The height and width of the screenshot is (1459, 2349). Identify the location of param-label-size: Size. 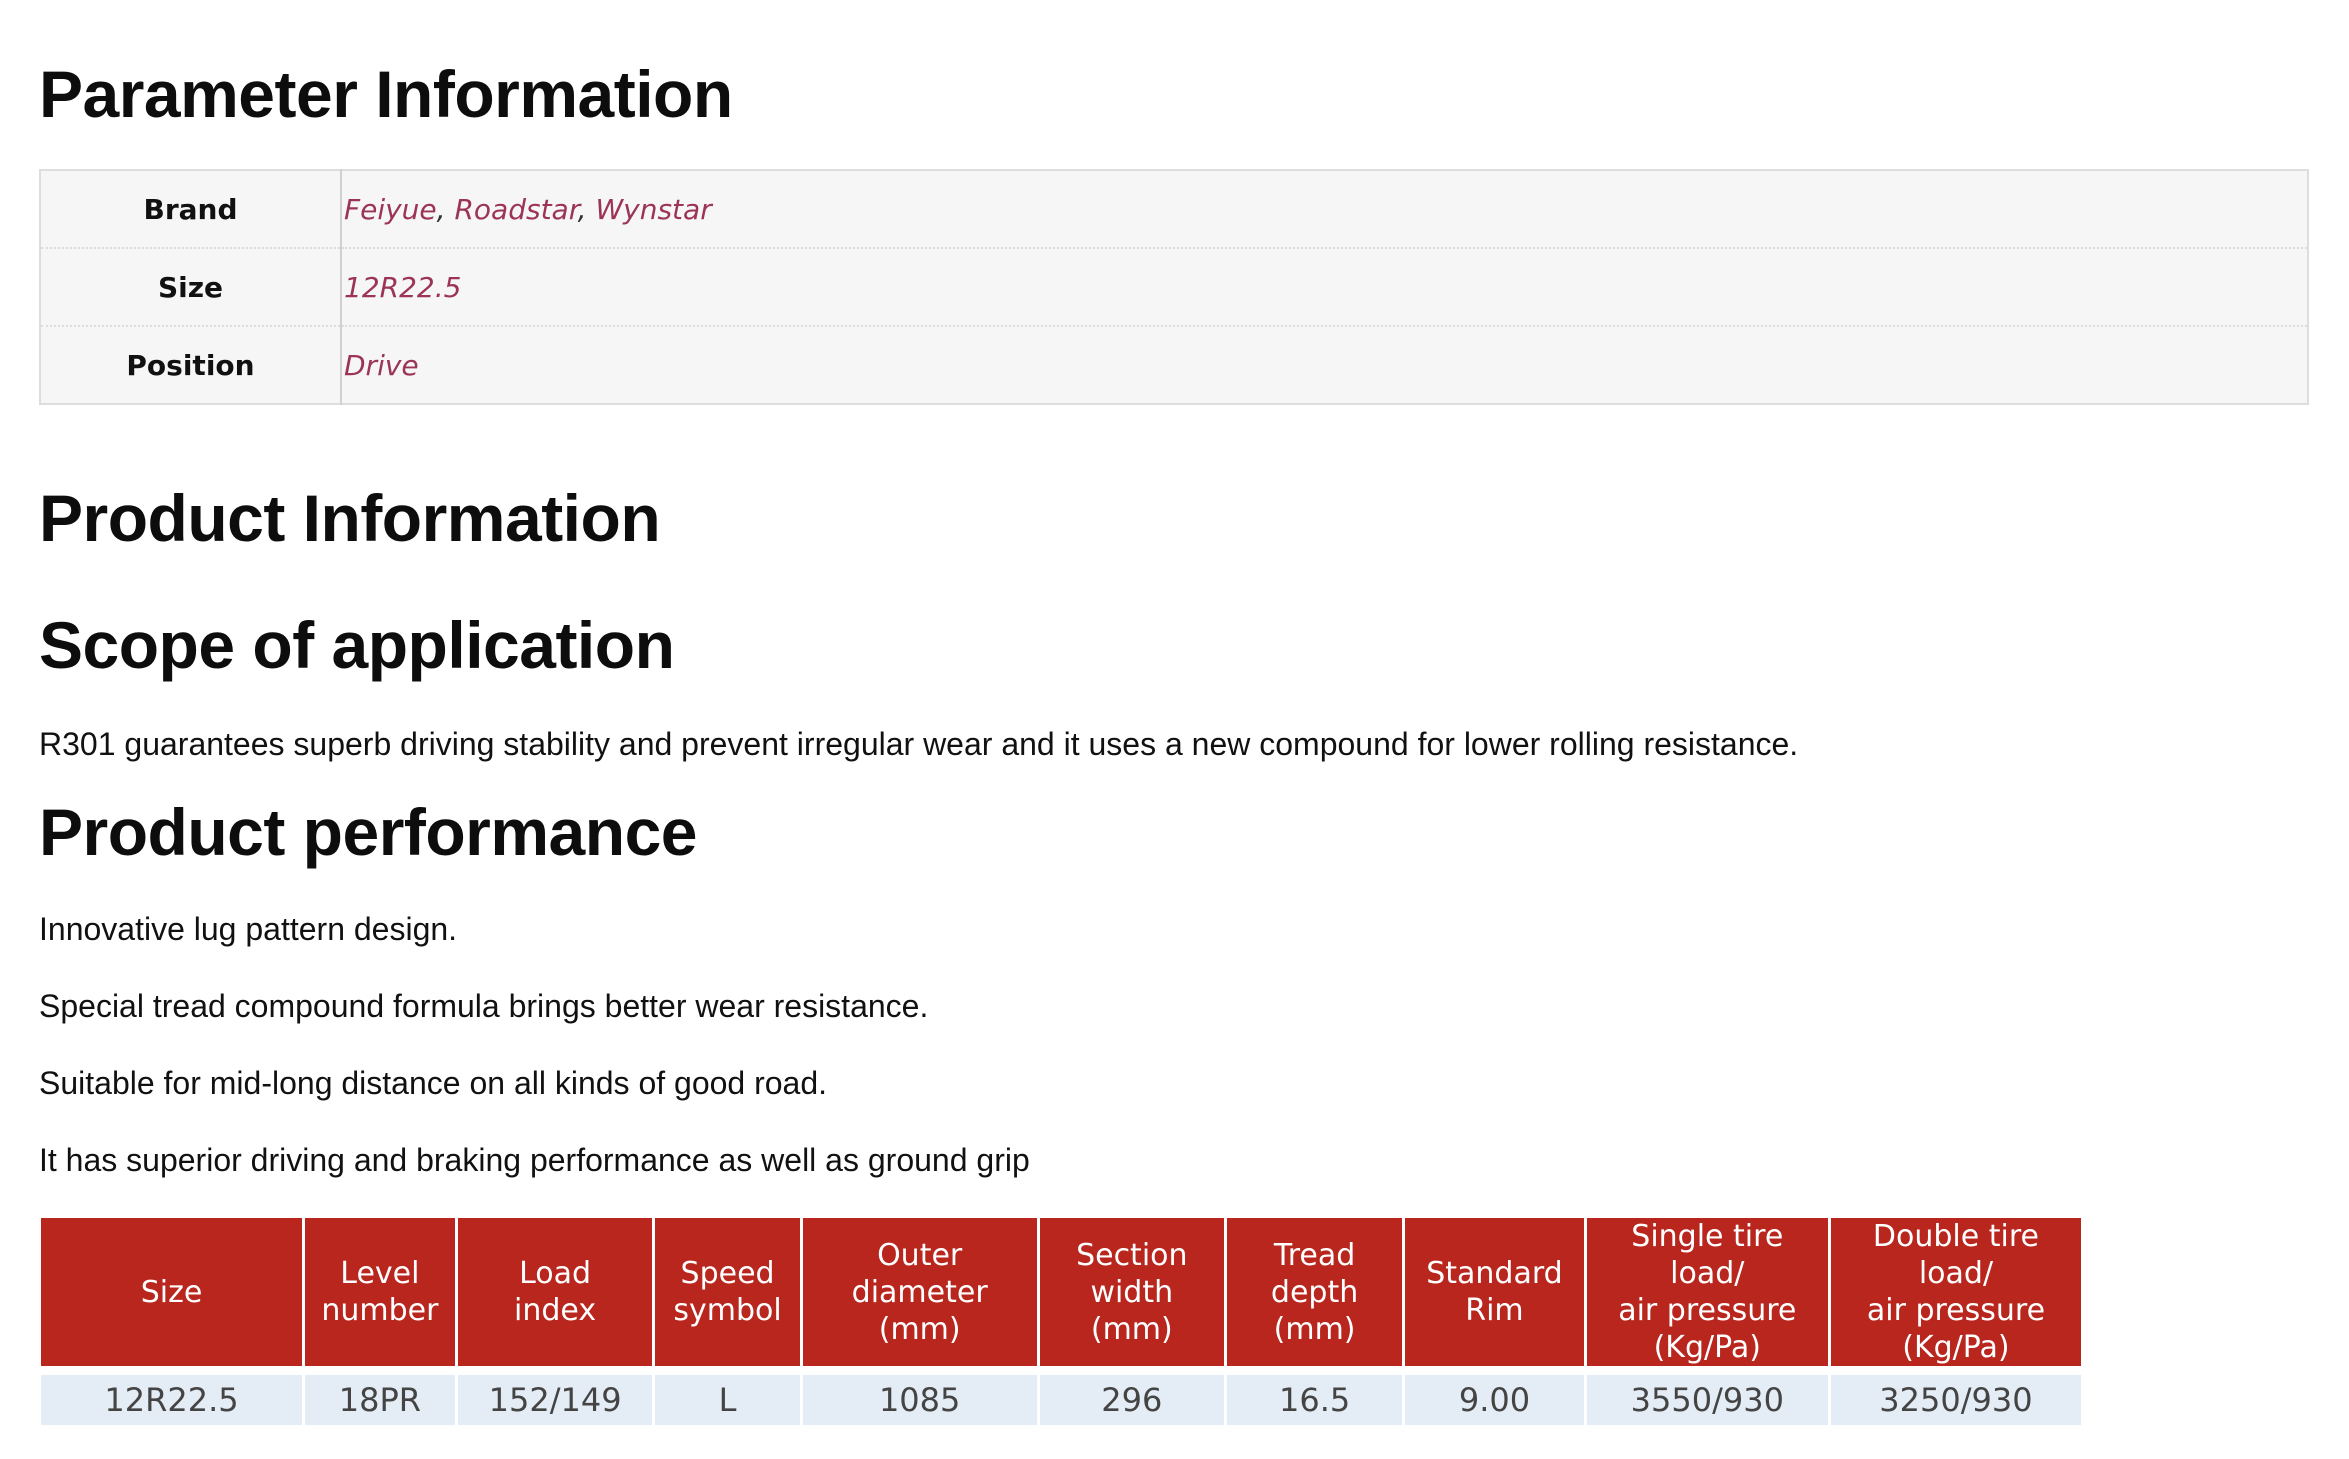
(191, 286).